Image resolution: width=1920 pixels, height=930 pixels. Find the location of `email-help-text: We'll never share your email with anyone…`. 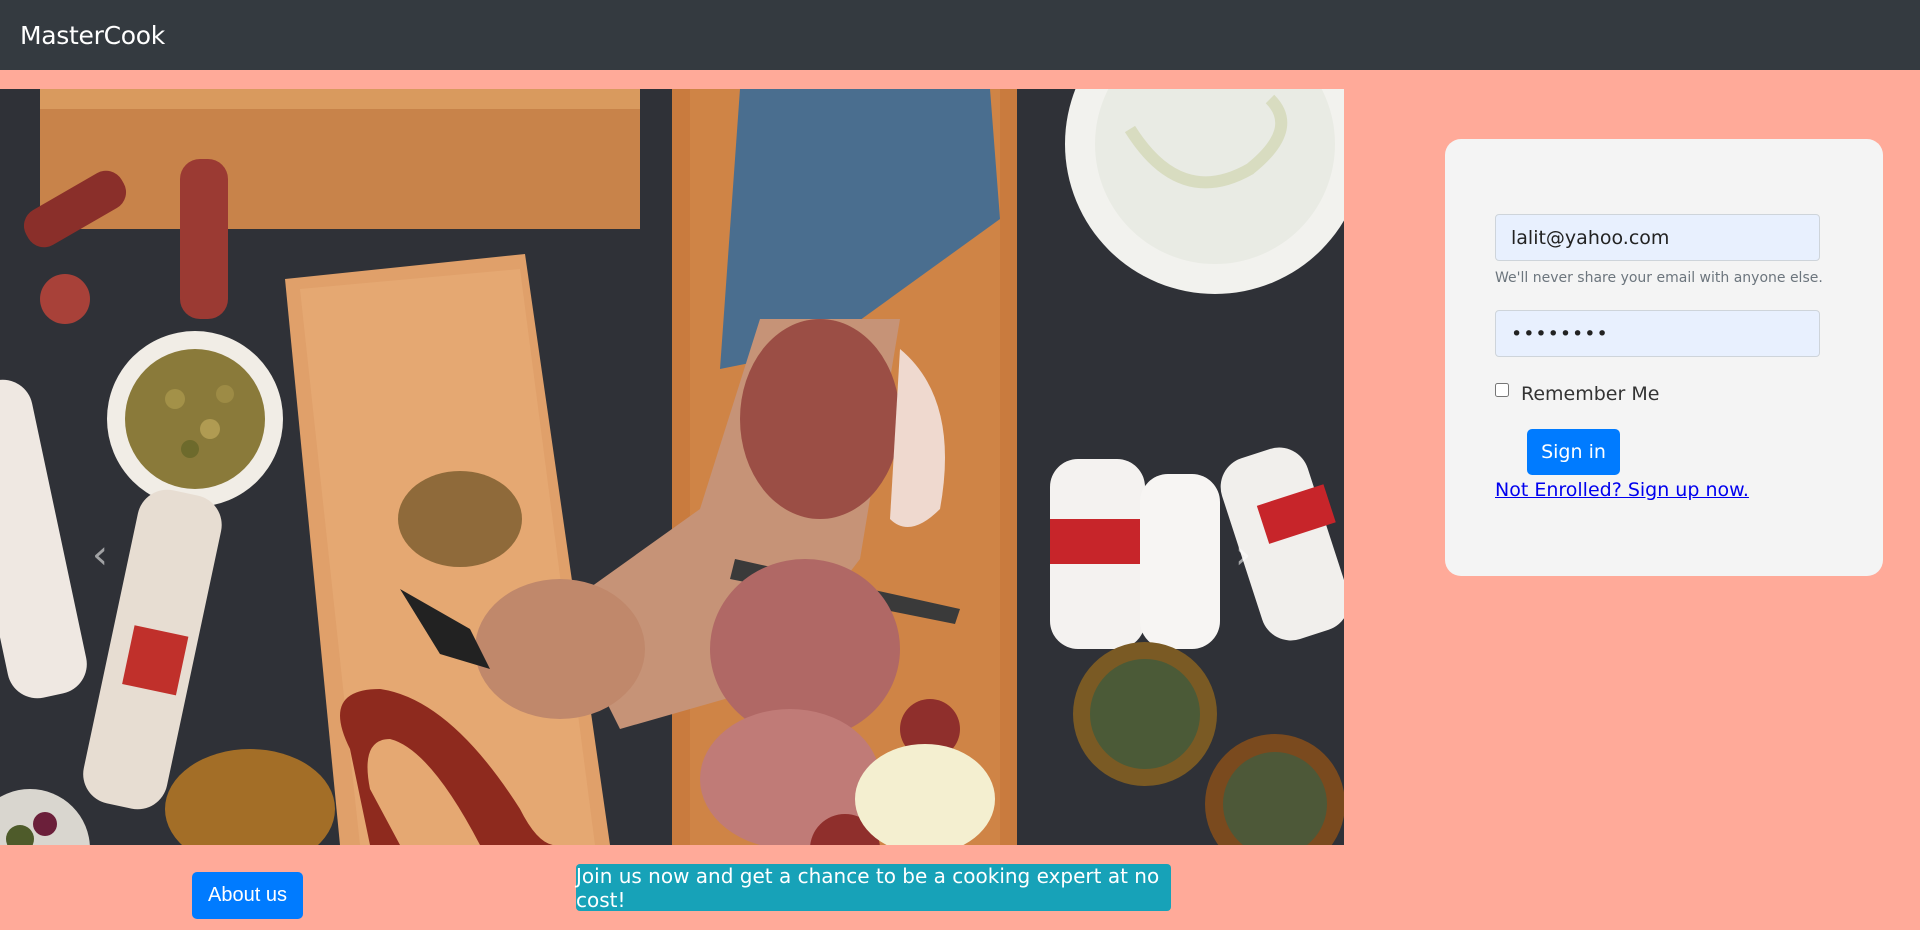

email-help-text: We'll never share your email with anyone… is located at coordinates (1659, 278).